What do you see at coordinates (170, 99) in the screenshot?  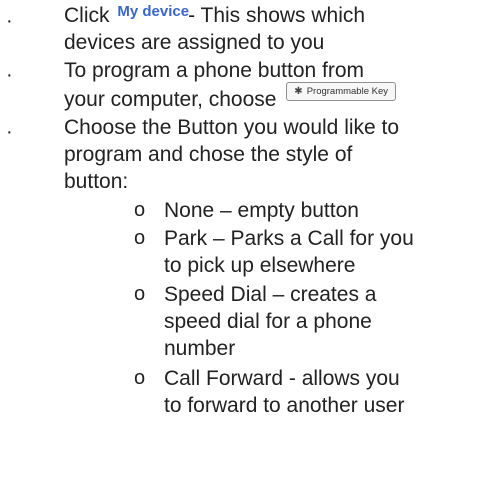 I see `instruction-text: your computer, choose` at bounding box center [170, 99].